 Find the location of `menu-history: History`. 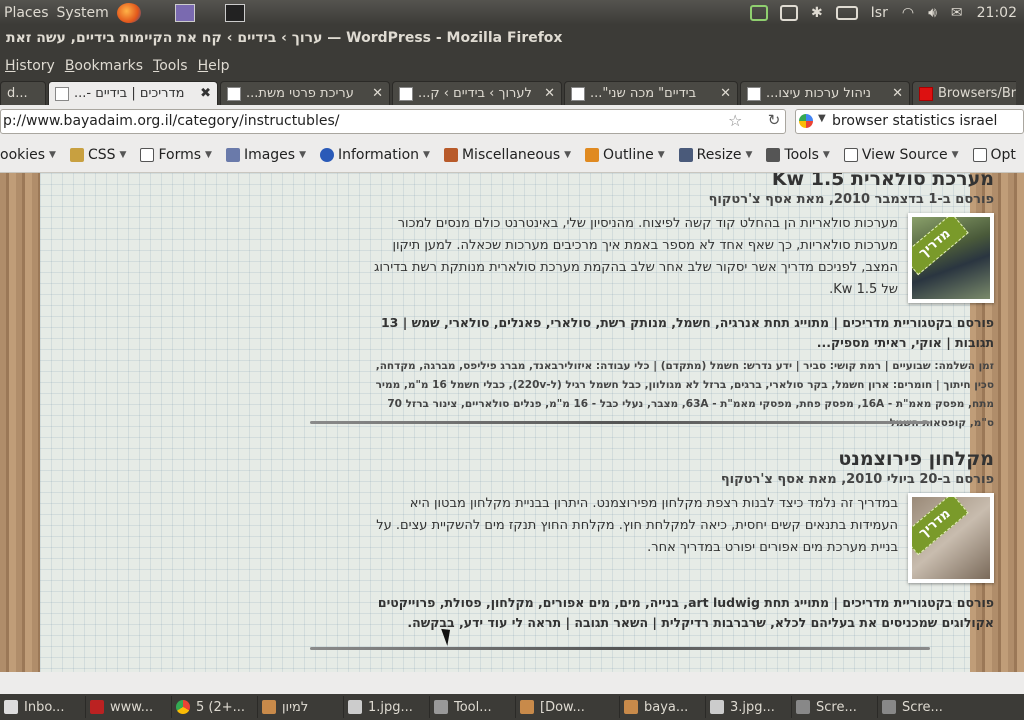

menu-history: History is located at coordinates (30, 66).